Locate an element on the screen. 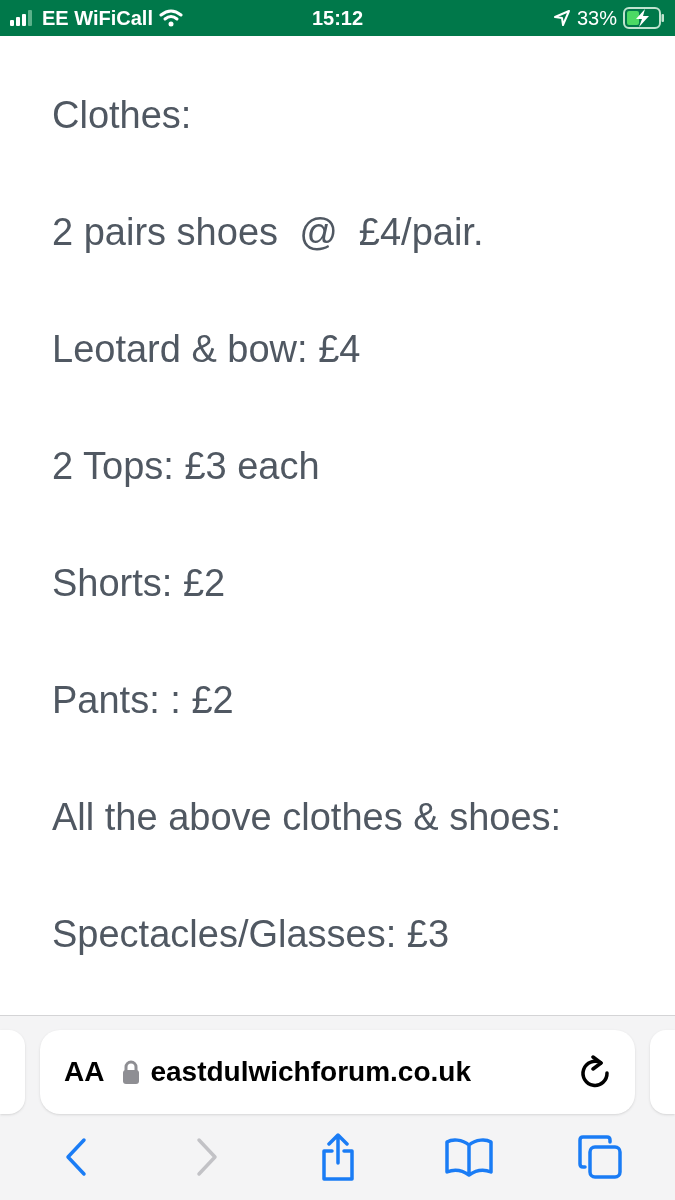 Image resolution: width=675 pixels, height=1200 pixels. clock-time: 15:12 is located at coordinates (337, 18).